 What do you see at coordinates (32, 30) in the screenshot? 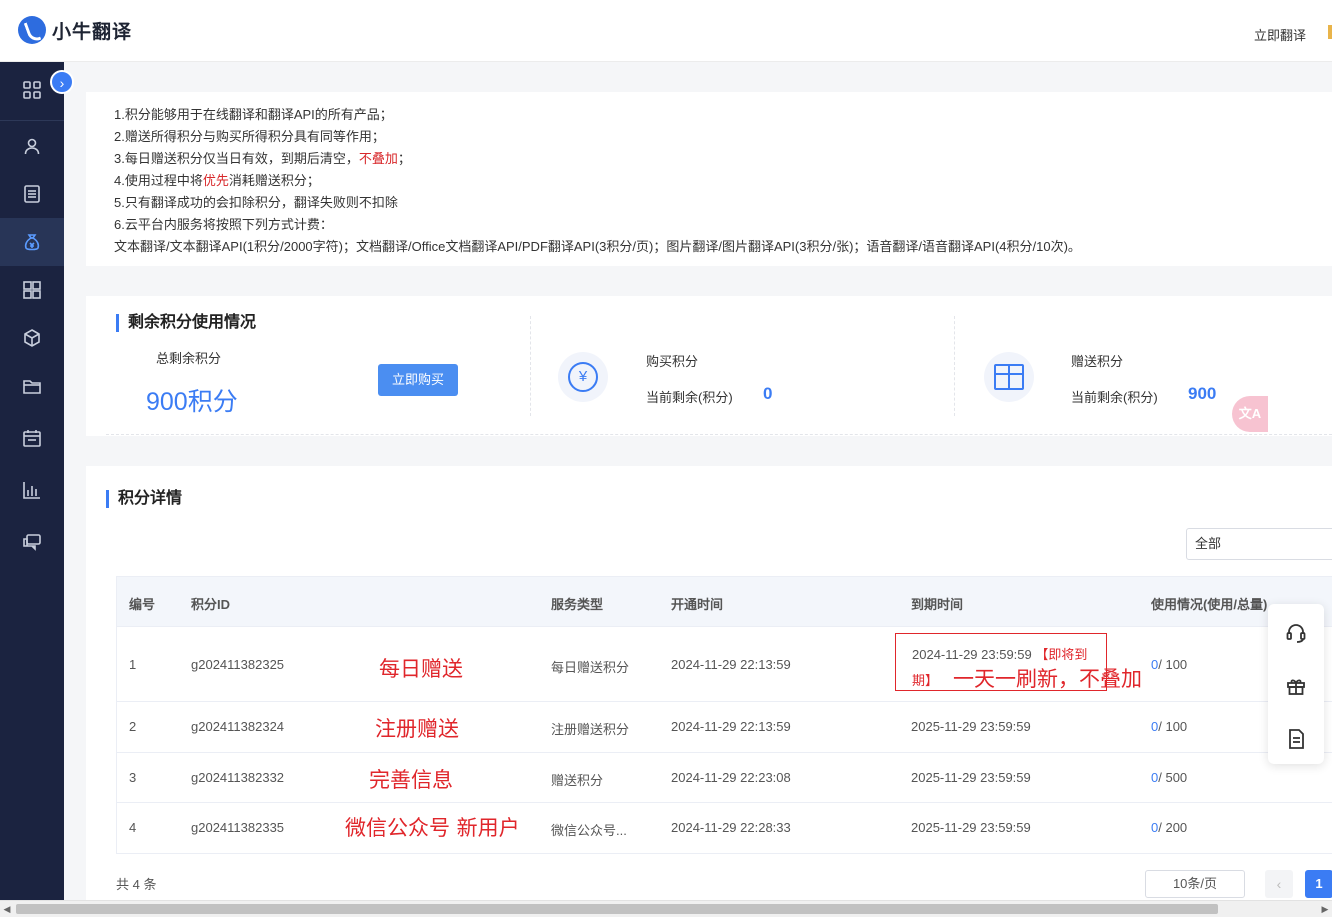
I see `logo-icon` at bounding box center [32, 30].